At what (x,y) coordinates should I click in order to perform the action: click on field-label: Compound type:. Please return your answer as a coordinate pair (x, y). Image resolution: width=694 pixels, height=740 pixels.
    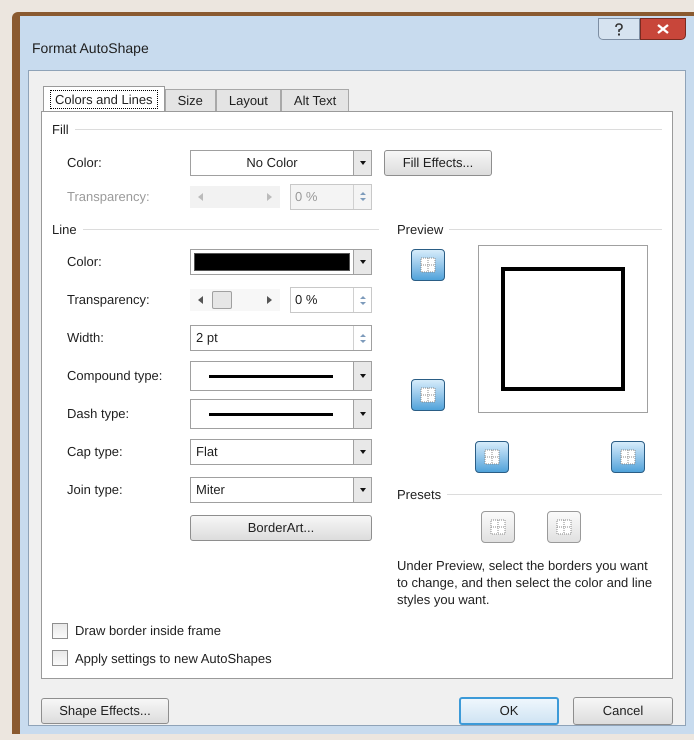
    Looking at the image, I should click on (115, 376).